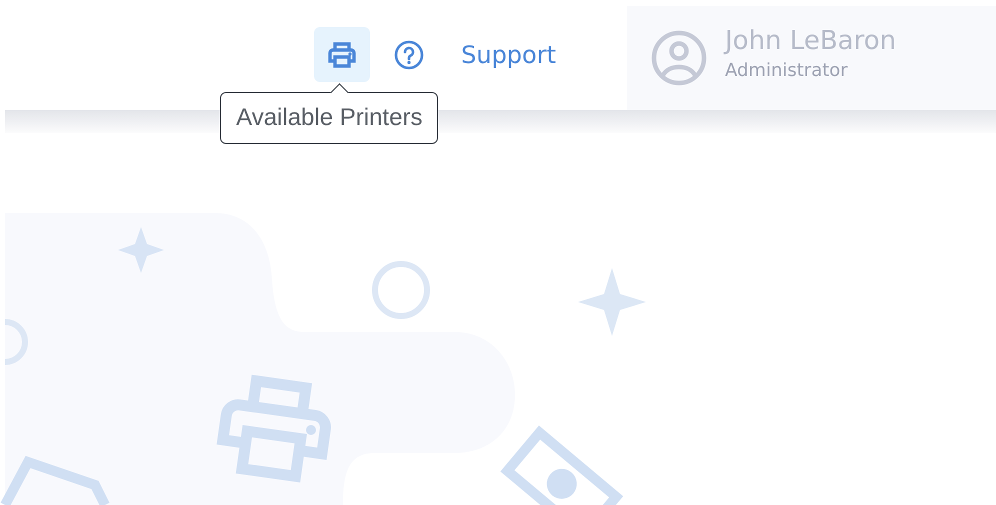  Describe the element at coordinates (810, 41) in the screenshot. I see `user-name: John LeBaron` at that location.